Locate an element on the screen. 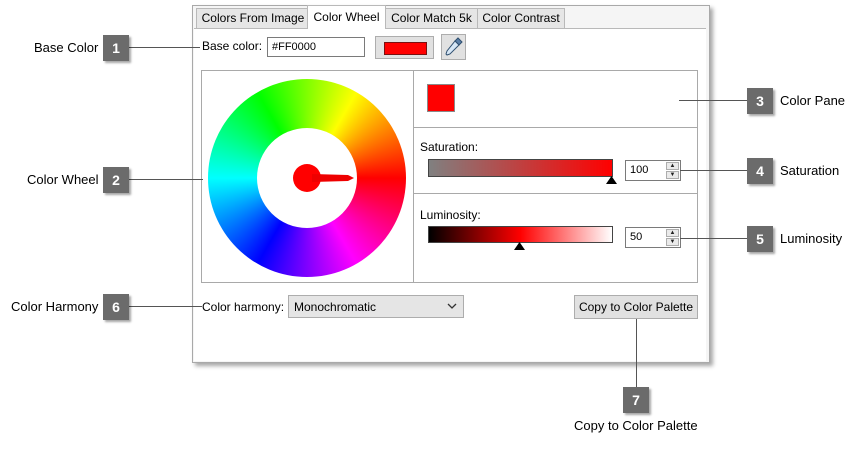 Image resolution: width=859 pixels, height=449 pixels. chevron-down-icon is located at coordinates (452, 306).